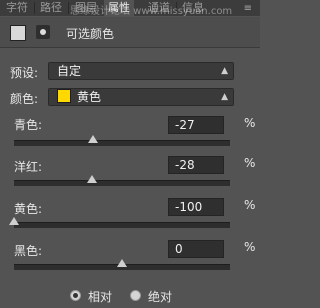 The width and height of the screenshot is (320, 308). I want to click on cyan-unit: %, so click(250, 123).